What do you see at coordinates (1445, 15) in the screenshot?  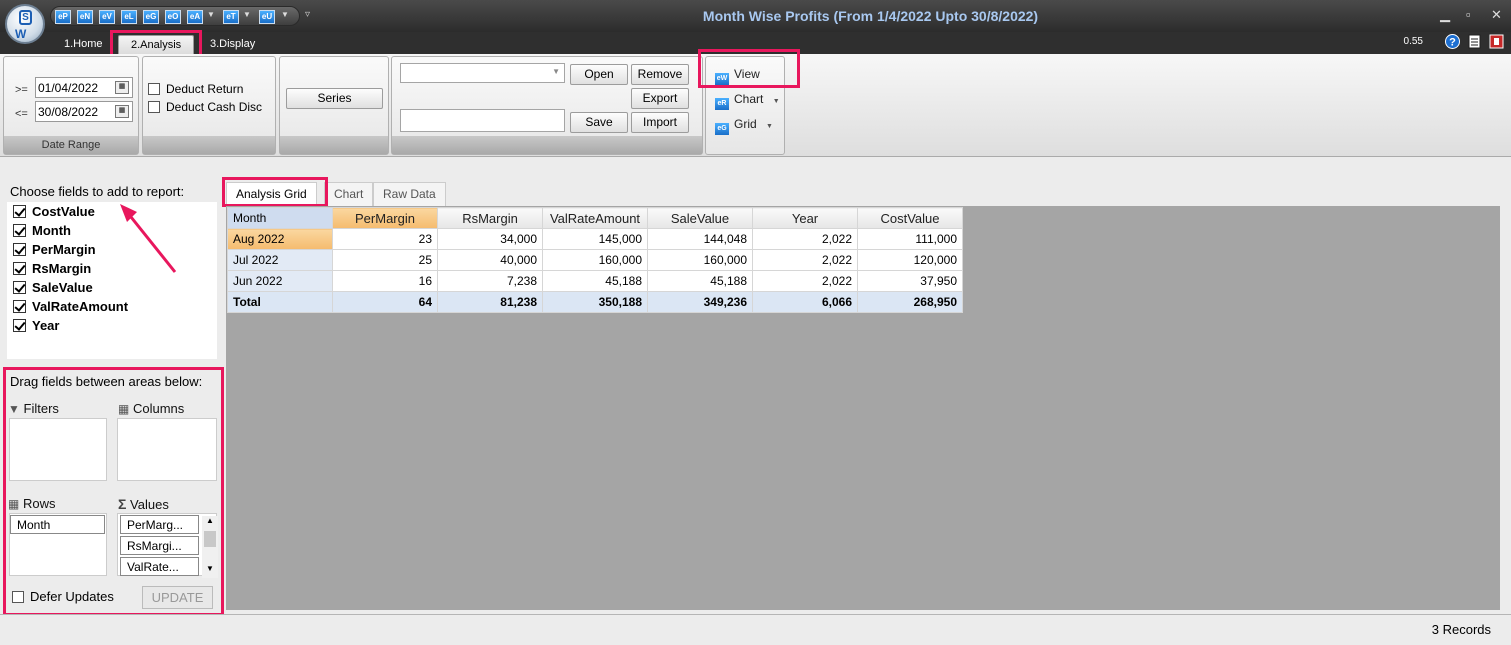 I see `minimize-icon: ▁` at bounding box center [1445, 15].